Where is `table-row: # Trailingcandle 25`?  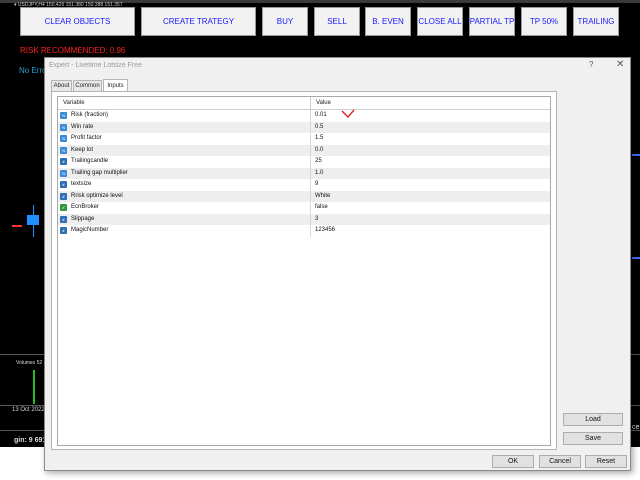 table-row: # Trailingcandle 25 is located at coordinates (304, 162).